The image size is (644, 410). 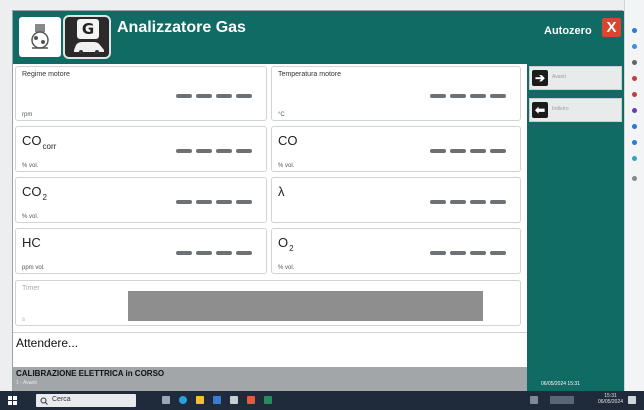 I want to click on hc-symbol: HC, so click(x=31, y=242).